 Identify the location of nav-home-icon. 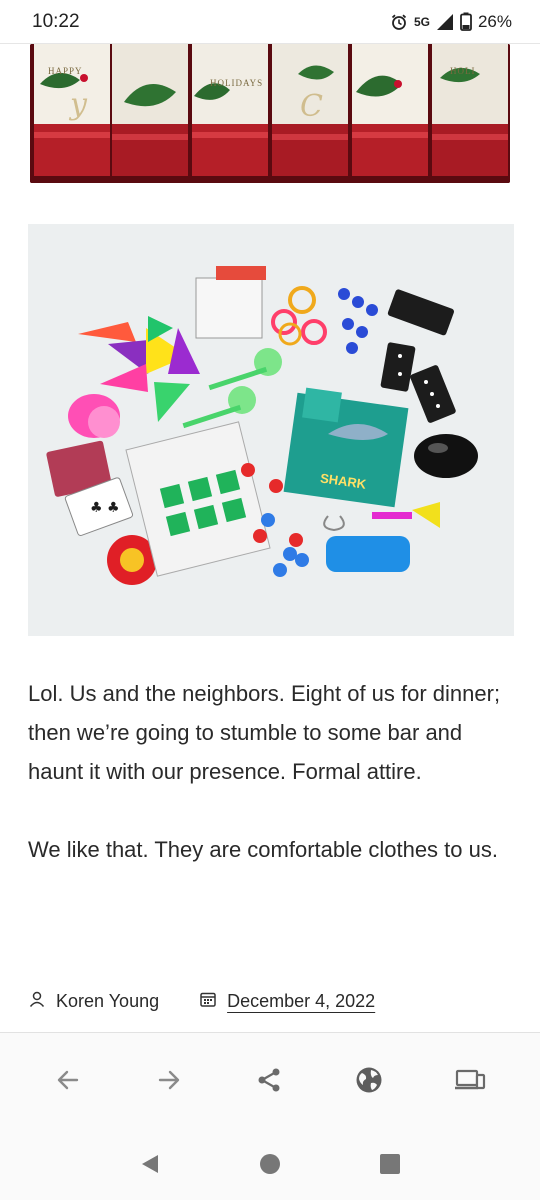
(270, 1166).